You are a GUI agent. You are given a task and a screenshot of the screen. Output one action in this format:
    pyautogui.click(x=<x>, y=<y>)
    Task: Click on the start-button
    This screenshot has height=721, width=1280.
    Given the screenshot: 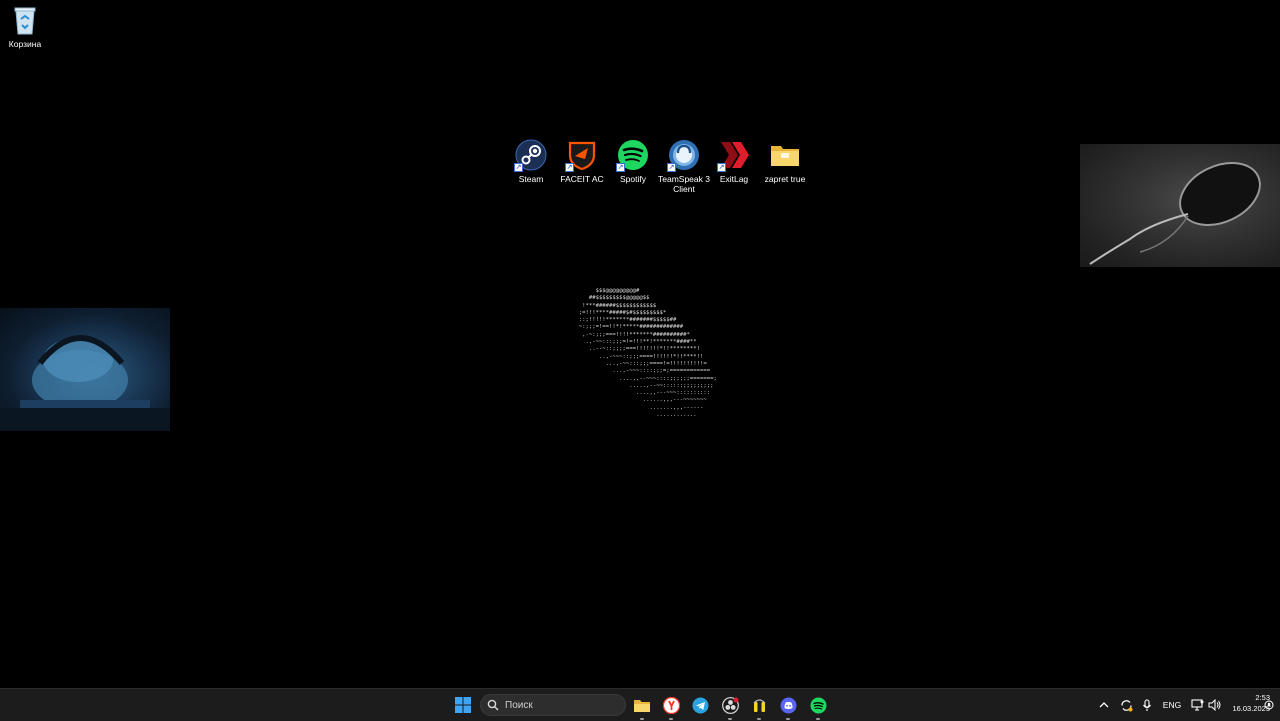 What is the action you would take?
    pyautogui.click(x=463, y=705)
    